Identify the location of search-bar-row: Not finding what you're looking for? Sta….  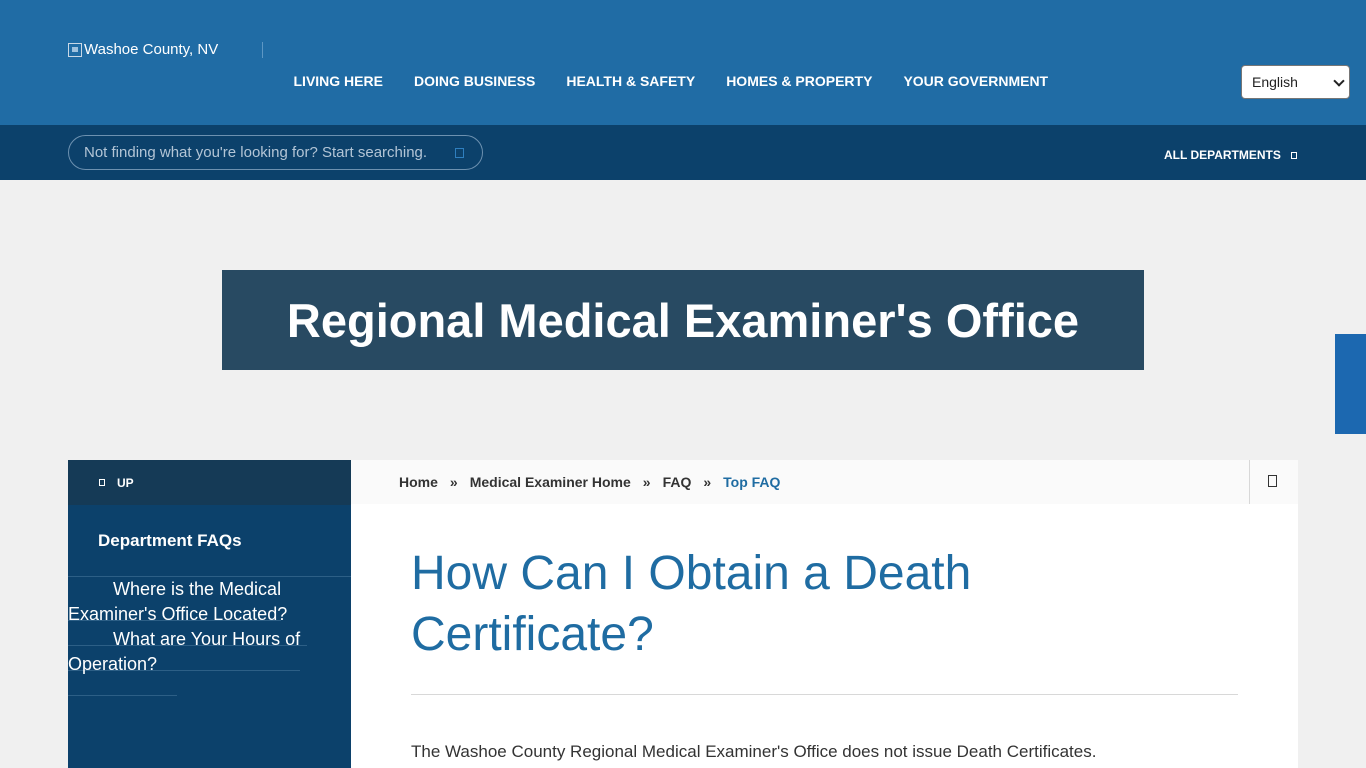
(683, 152).